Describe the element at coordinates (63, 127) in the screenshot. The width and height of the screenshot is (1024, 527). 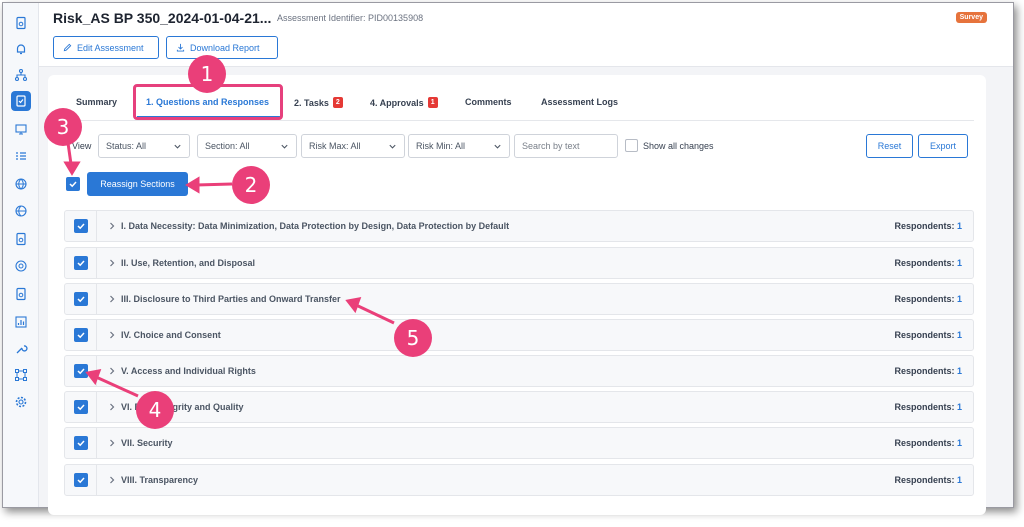
I see `callout-3: 3` at that location.